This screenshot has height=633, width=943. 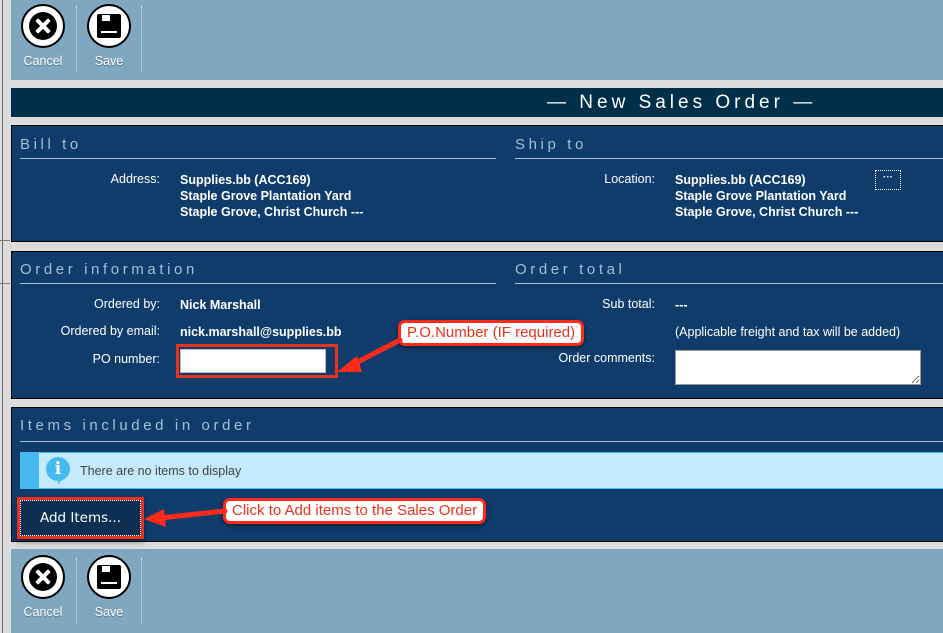 What do you see at coordinates (109, 590) in the screenshot?
I see `save-button-bottom: Save` at bounding box center [109, 590].